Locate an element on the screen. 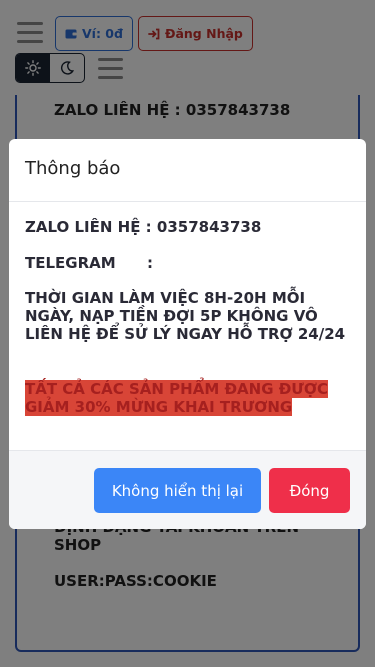  close-button: Đóng is located at coordinates (309, 490).